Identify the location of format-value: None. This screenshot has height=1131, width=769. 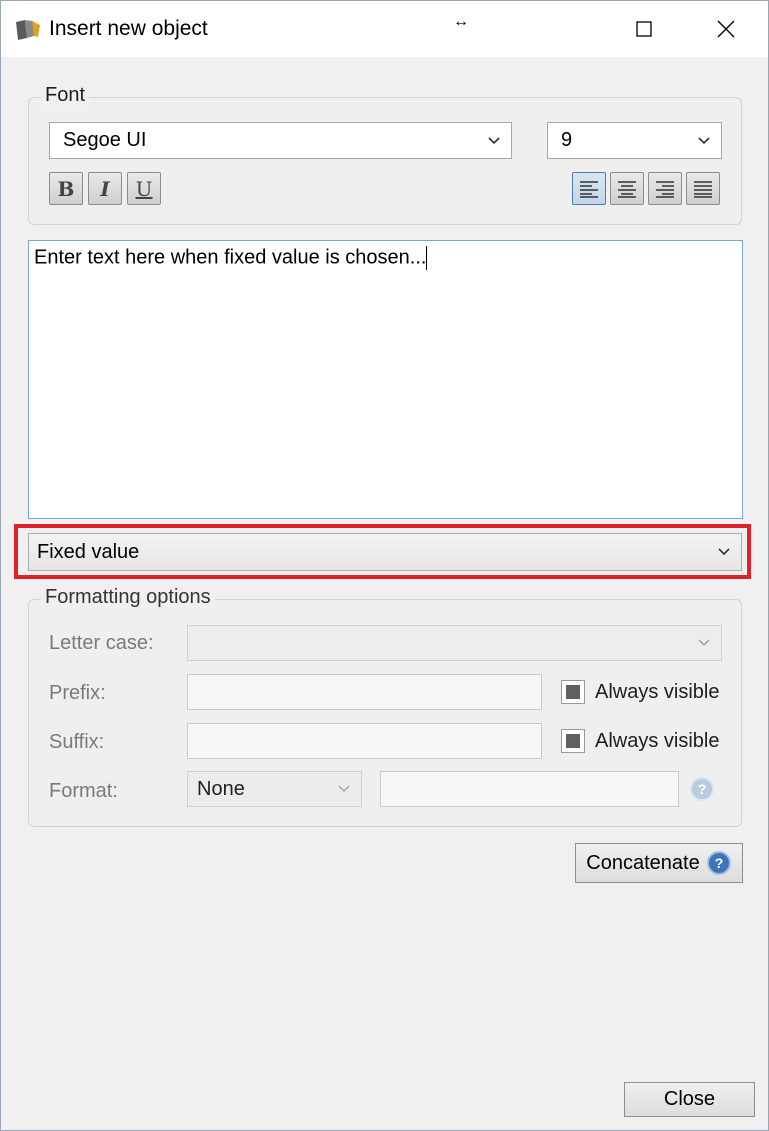
(221, 788).